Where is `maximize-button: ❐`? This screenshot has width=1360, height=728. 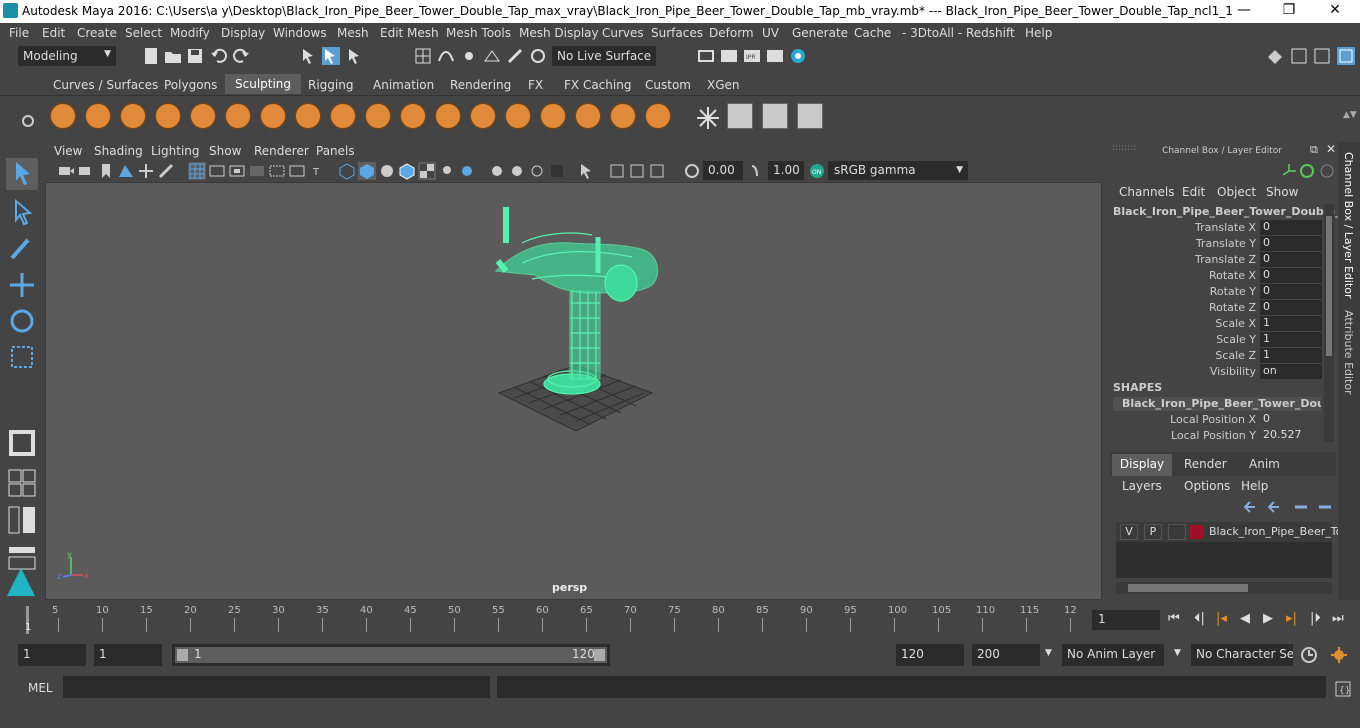 maximize-button: ❐ is located at coordinates (1289, 10).